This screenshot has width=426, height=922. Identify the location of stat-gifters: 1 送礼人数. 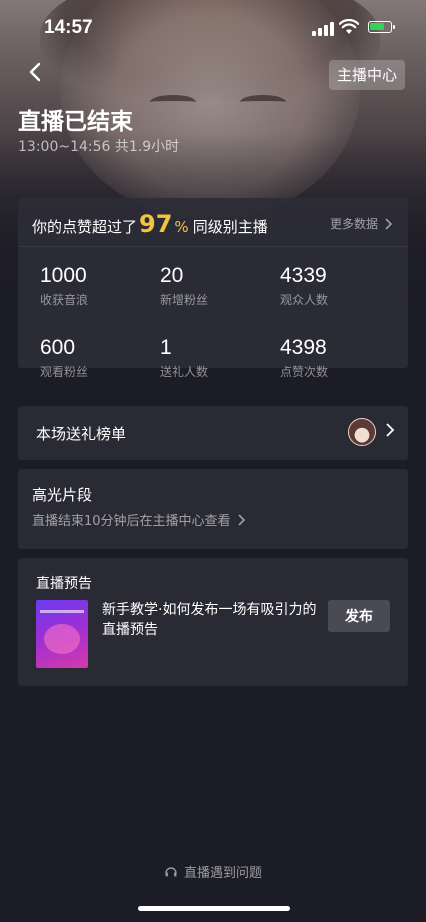
(184, 358).